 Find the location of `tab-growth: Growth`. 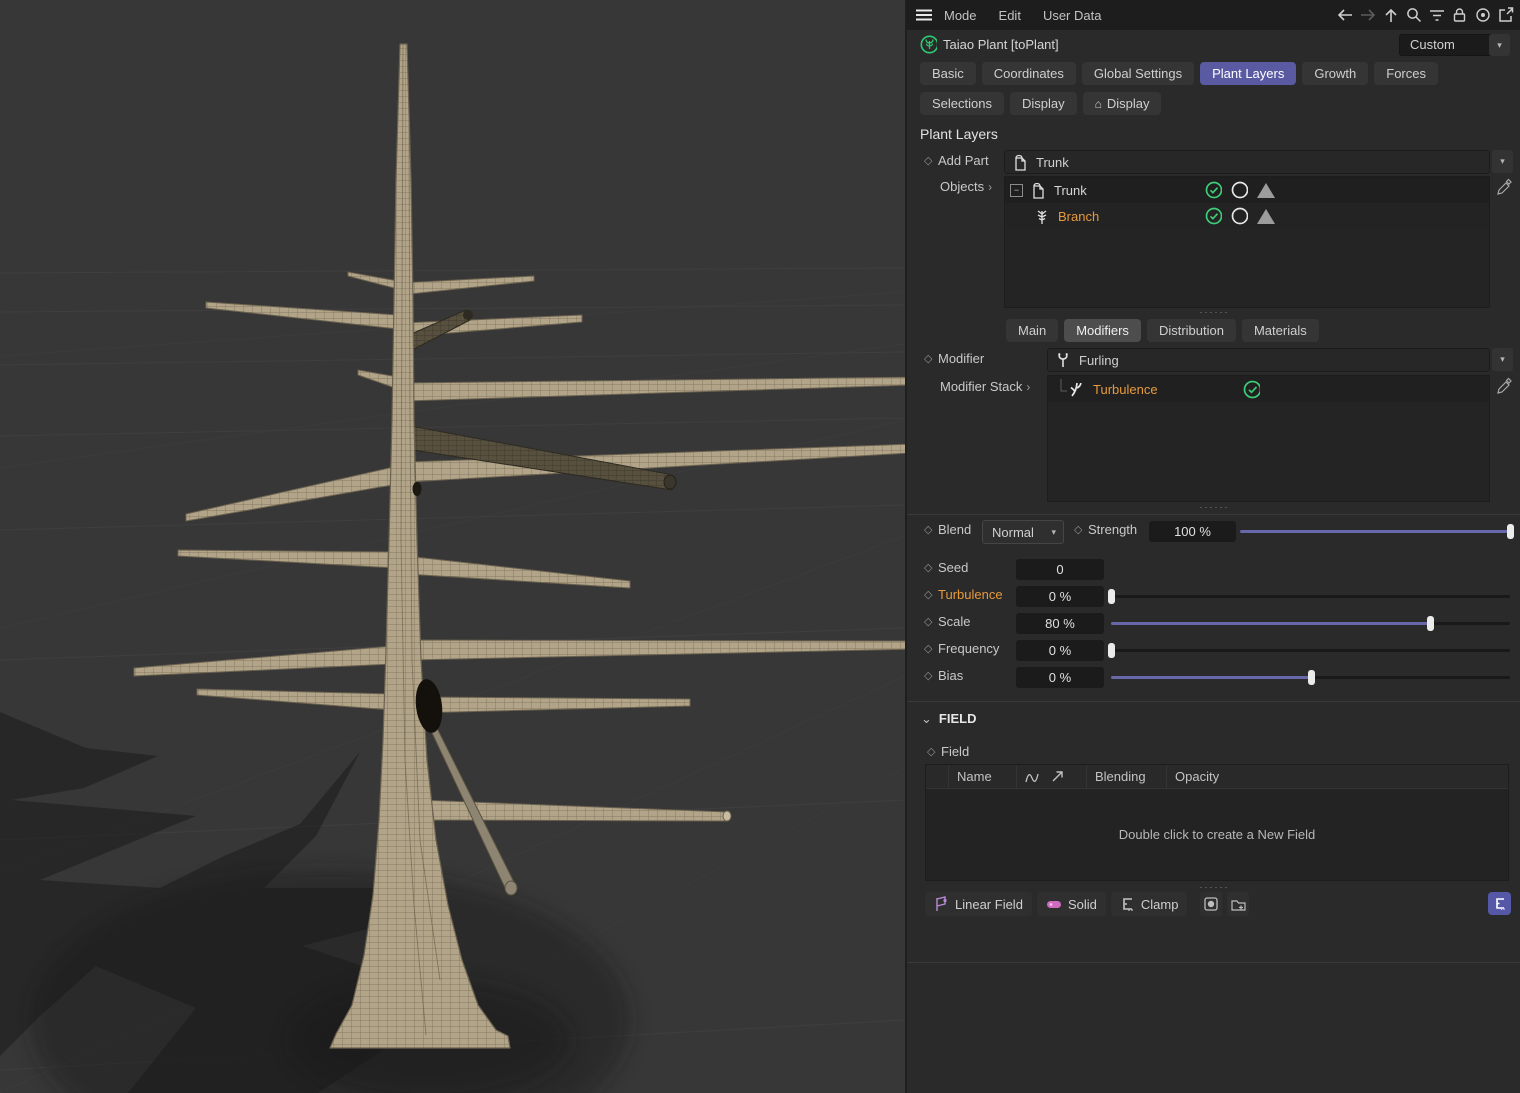

tab-growth: Growth is located at coordinates (1335, 73).